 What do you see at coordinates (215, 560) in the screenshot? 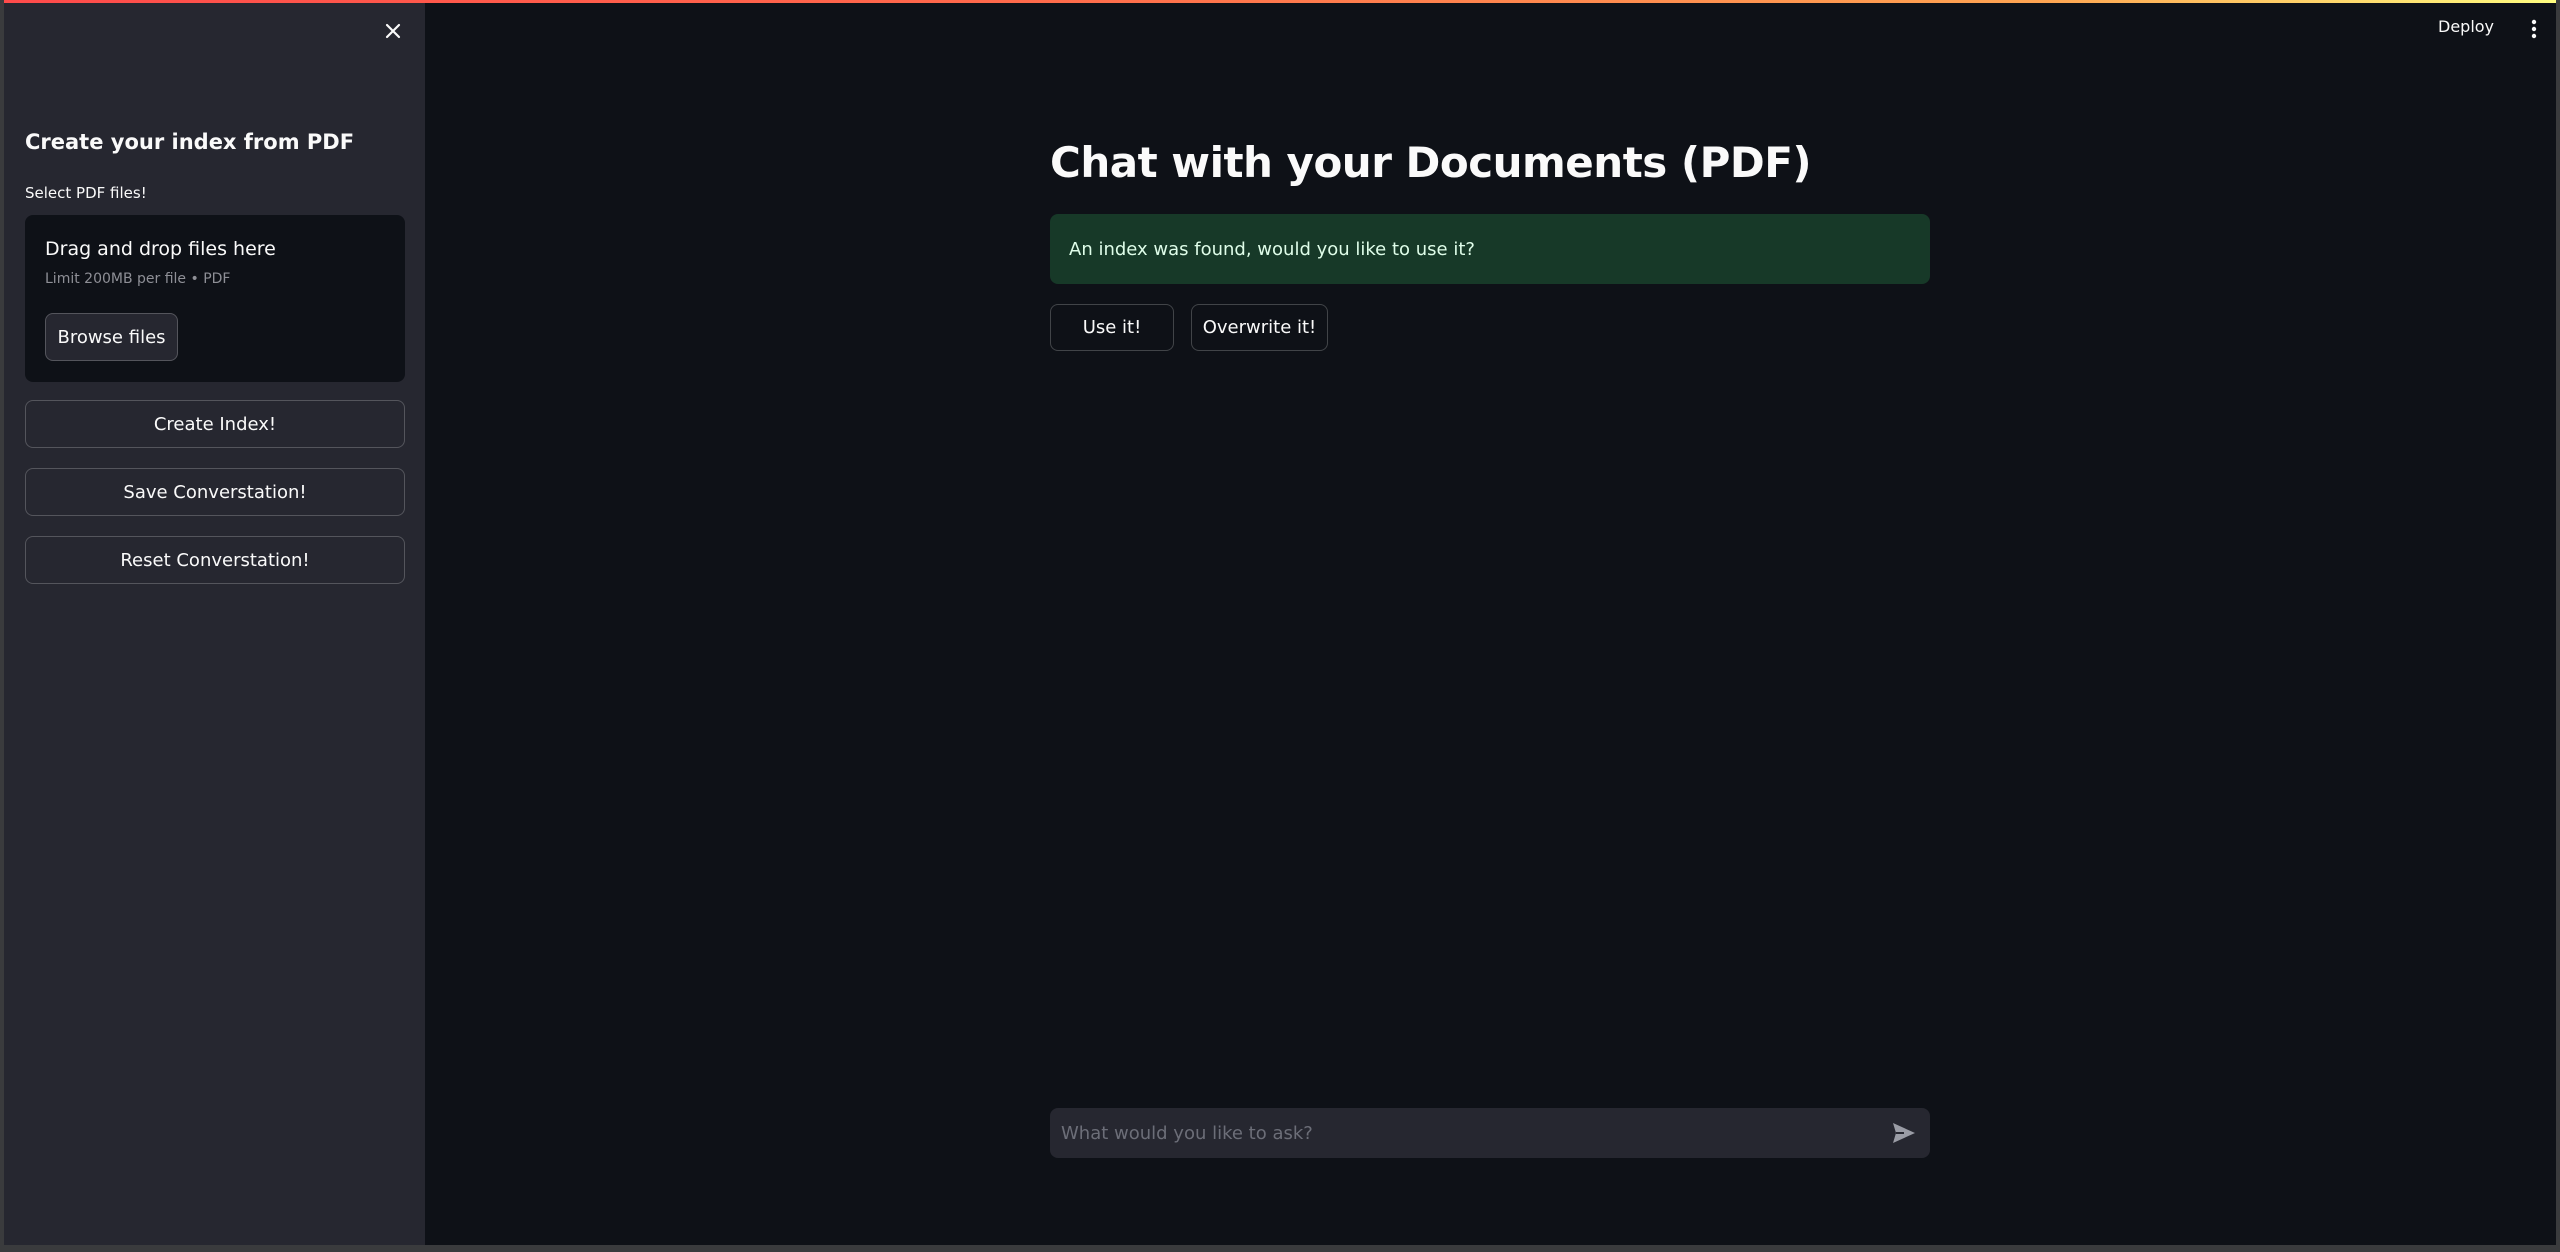
I see `reset-conversation-button: Reset Converstation!` at bounding box center [215, 560].